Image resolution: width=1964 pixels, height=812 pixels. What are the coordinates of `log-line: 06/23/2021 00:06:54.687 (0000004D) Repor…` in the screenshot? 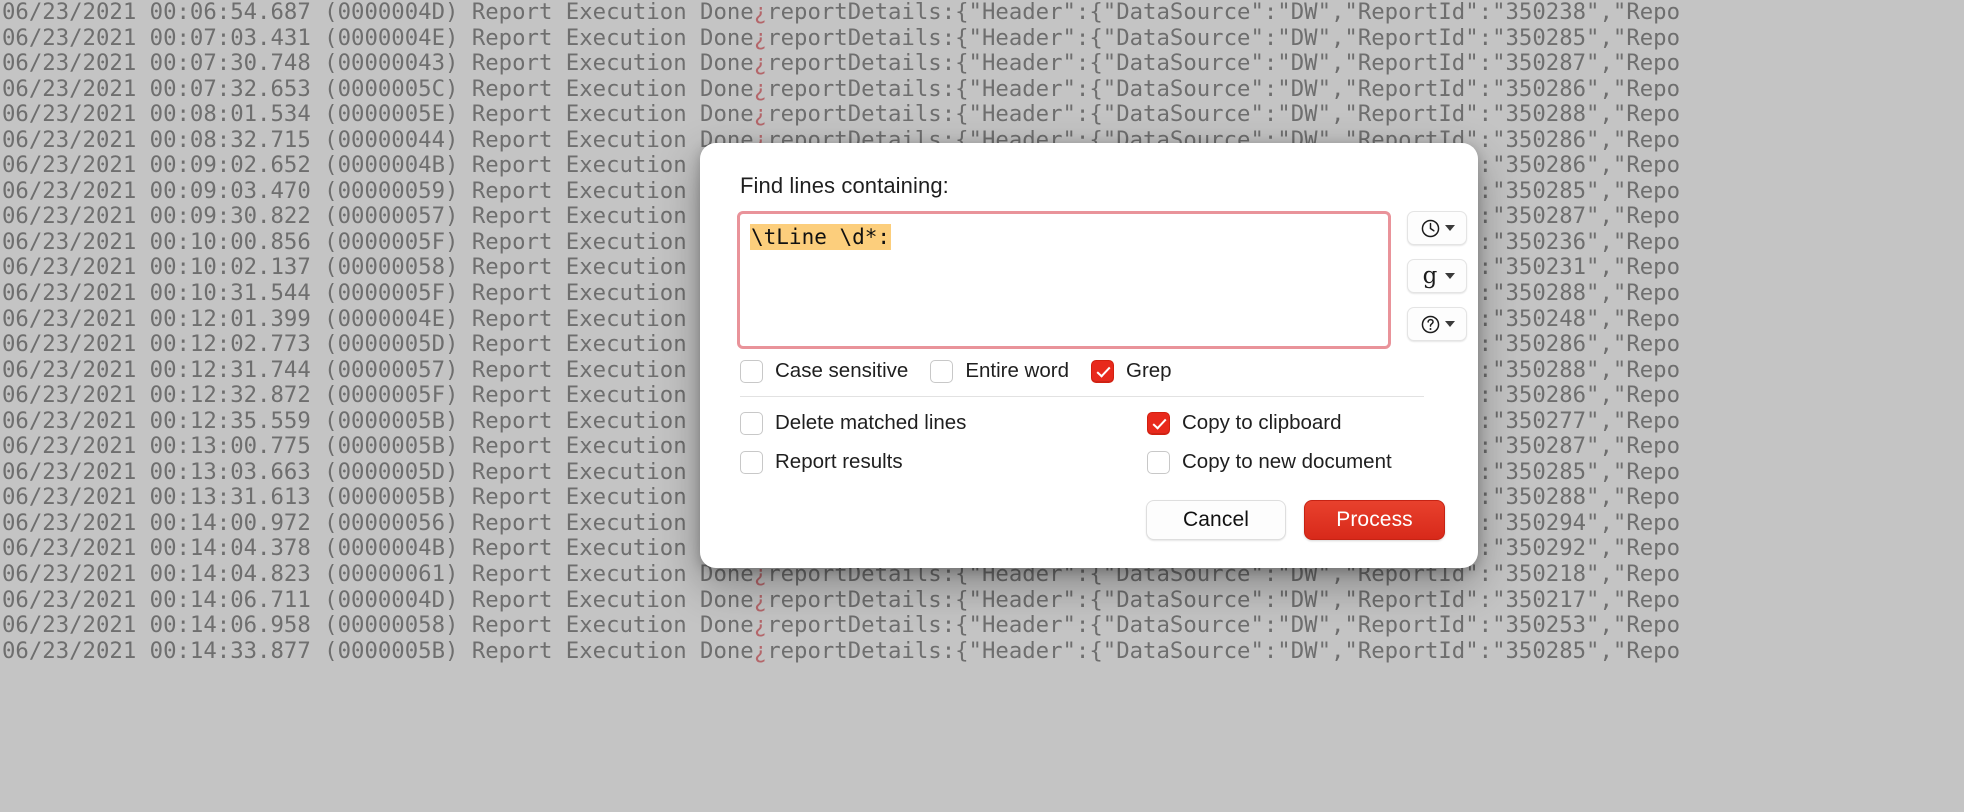 It's located at (841, 12).